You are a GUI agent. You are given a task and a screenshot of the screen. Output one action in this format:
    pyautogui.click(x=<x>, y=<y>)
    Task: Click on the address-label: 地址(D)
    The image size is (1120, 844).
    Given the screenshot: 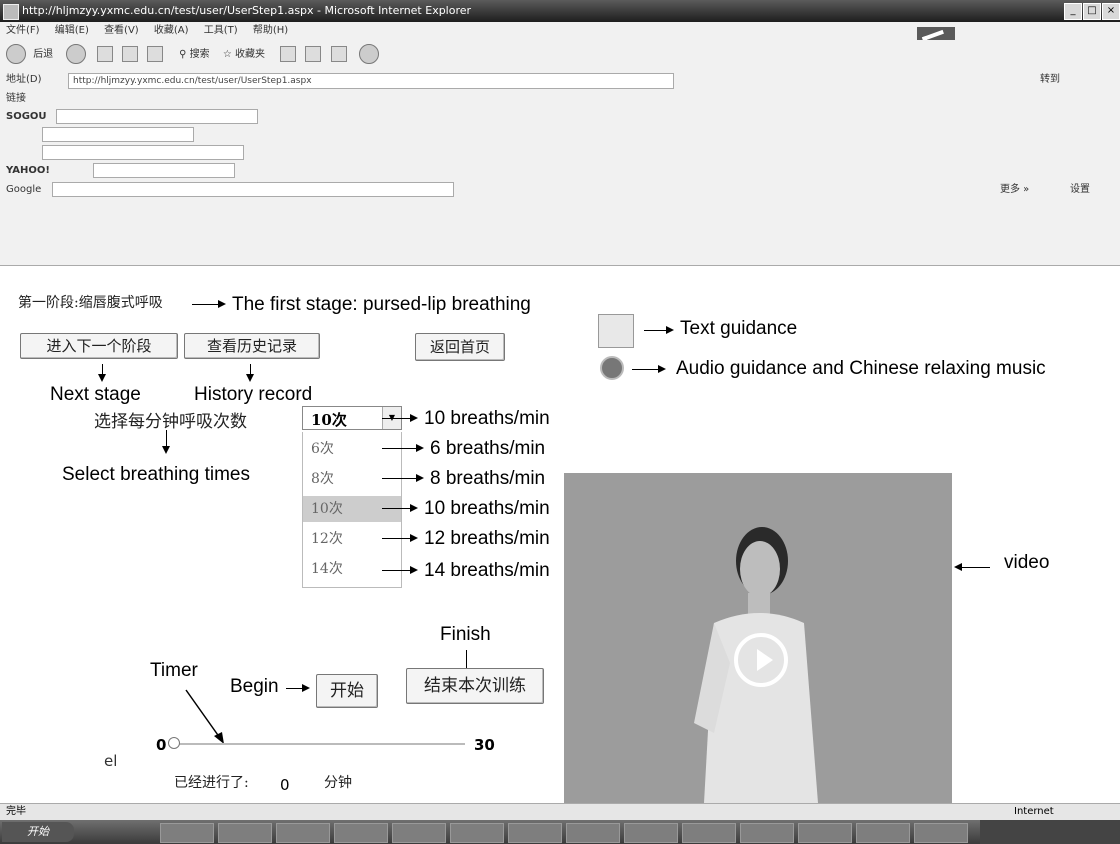 What is the action you would take?
    pyautogui.click(x=24, y=79)
    